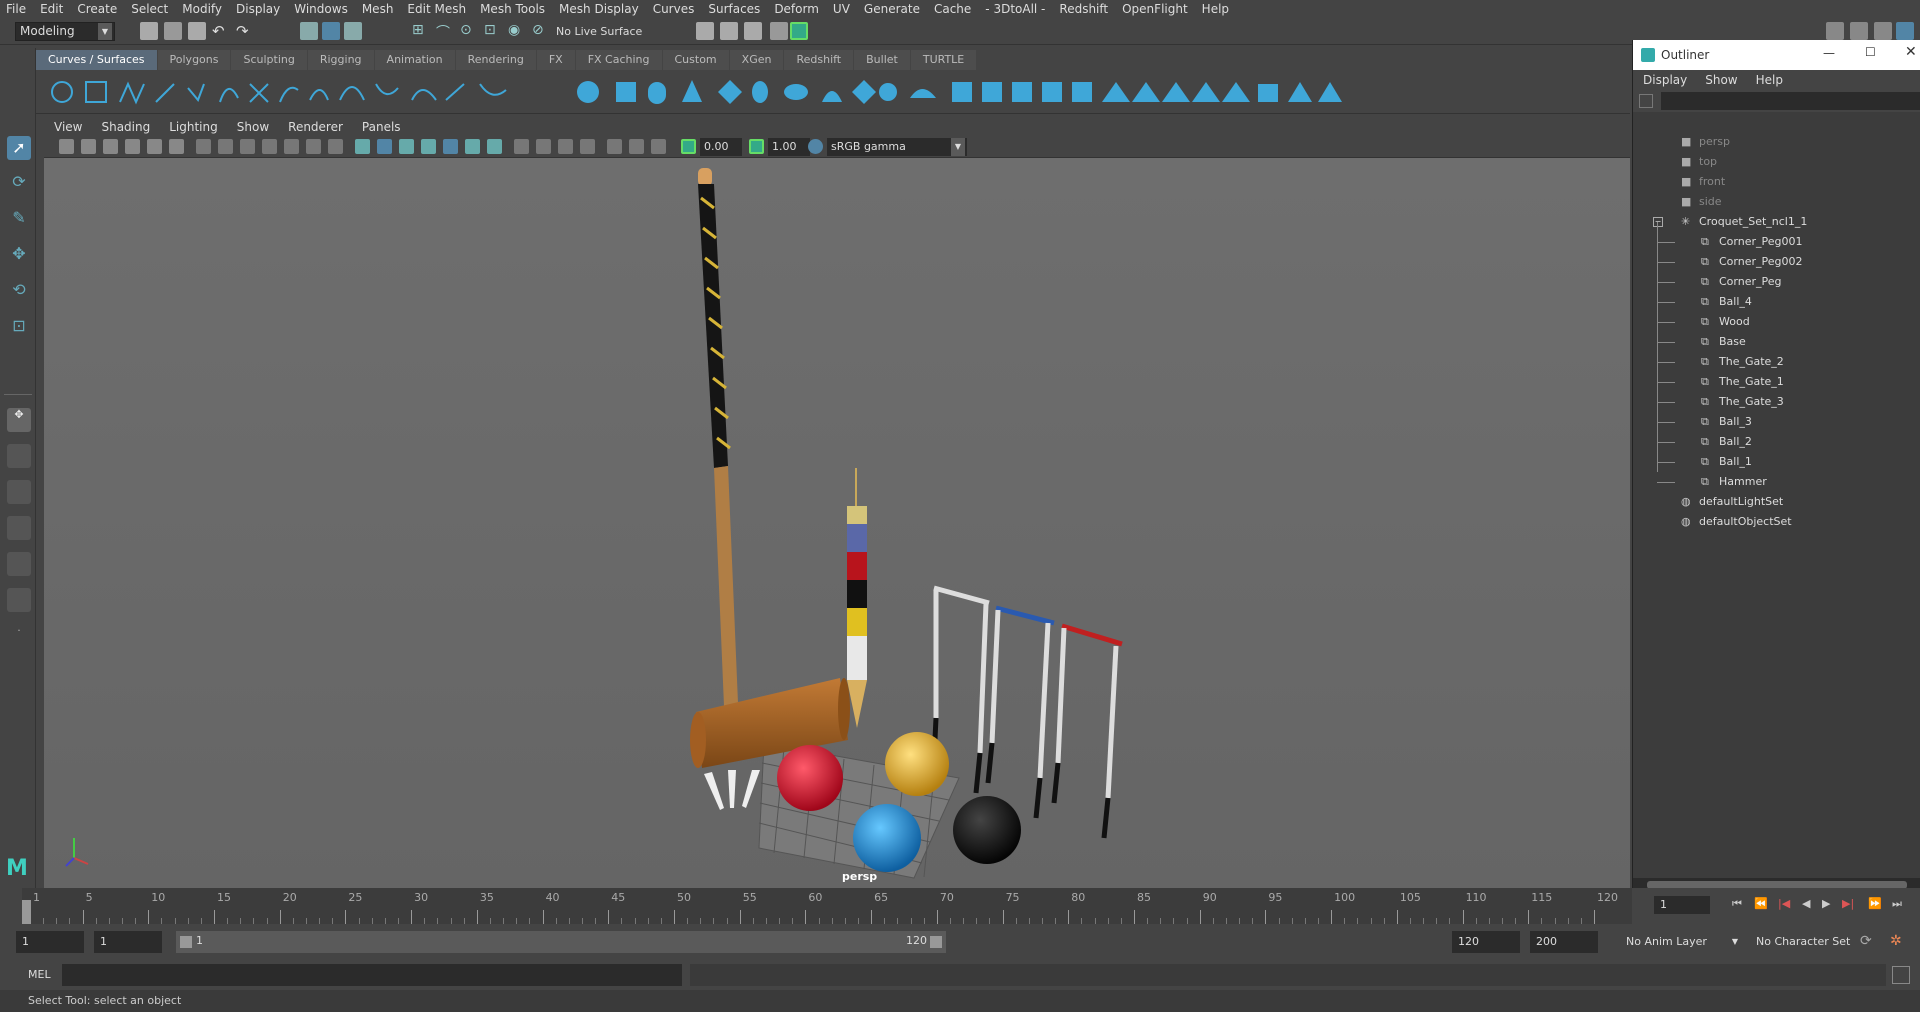 Image resolution: width=1920 pixels, height=1012 pixels. Describe the element at coordinates (1776, 362) in the screenshot. I see `outliner-item-mesh: ⧉ The_Gate_2` at that location.